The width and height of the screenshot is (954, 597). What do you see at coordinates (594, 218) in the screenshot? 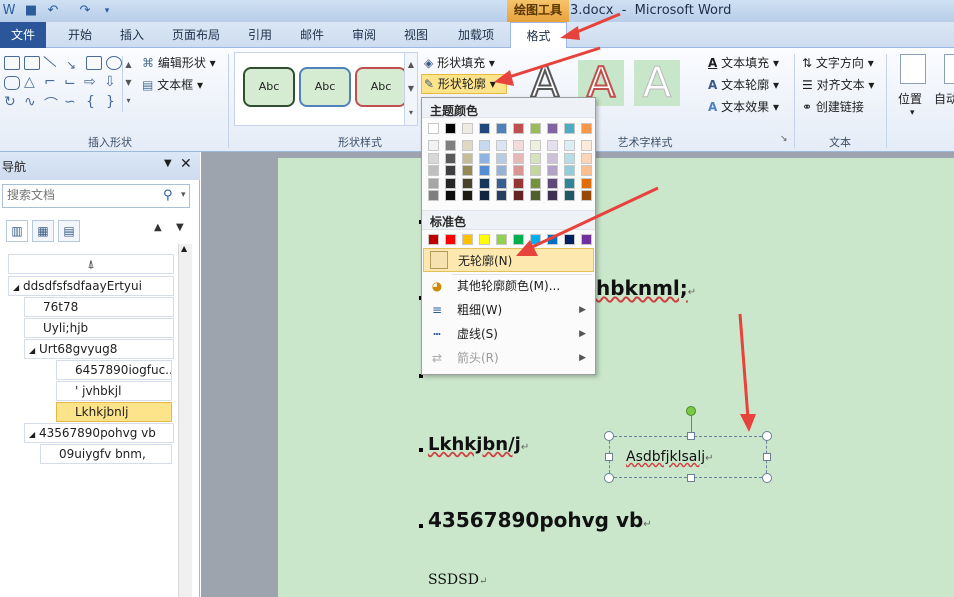
I see `annotation-arrow-no-outline` at bounding box center [594, 218].